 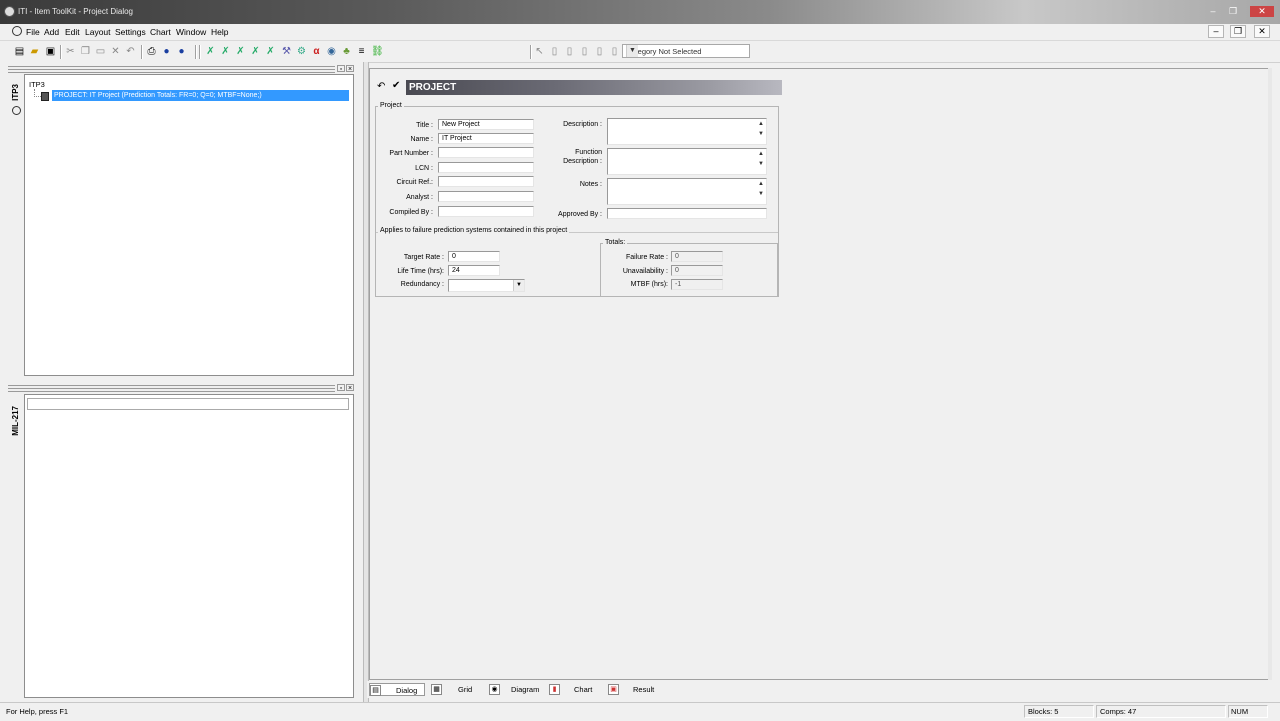 I want to click on menu-layout: Layout, so click(x=98, y=32).